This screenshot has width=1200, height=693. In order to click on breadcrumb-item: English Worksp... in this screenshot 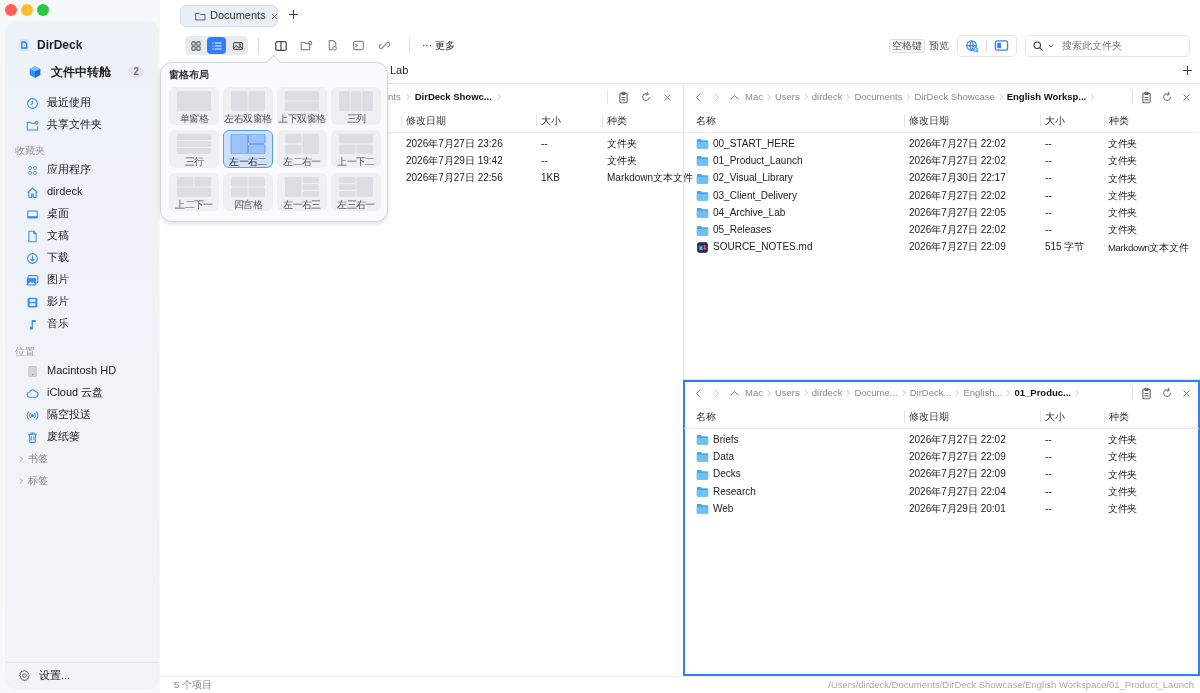, I will do `click(1046, 97)`.